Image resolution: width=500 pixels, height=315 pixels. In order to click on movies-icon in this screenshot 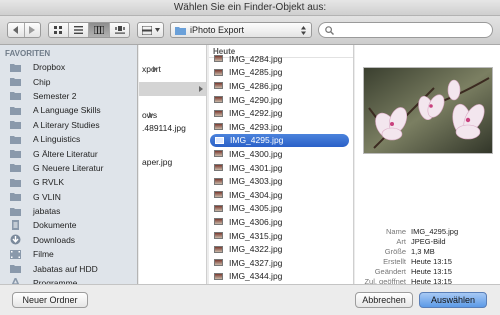, I will do `click(18, 254)`.